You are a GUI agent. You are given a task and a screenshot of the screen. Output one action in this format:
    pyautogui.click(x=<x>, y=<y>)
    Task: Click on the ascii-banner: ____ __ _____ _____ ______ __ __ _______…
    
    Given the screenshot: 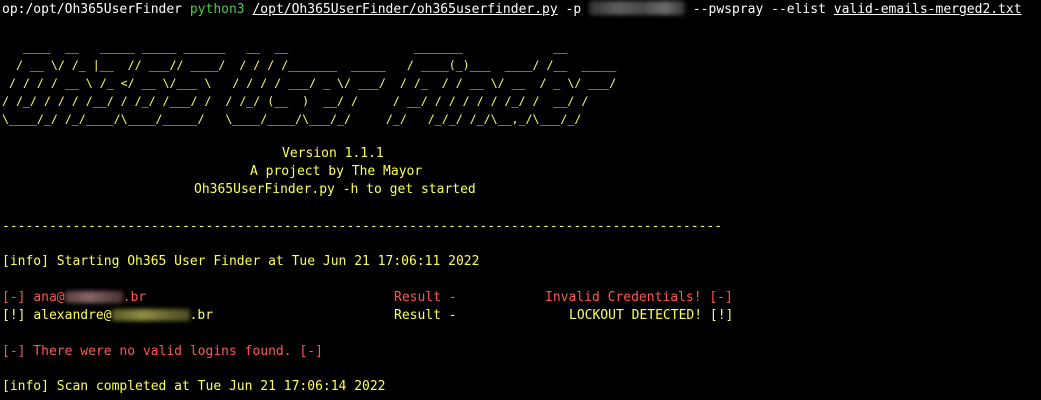 What is the action you would take?
    pyautogui.click(x=309, y=83)
    